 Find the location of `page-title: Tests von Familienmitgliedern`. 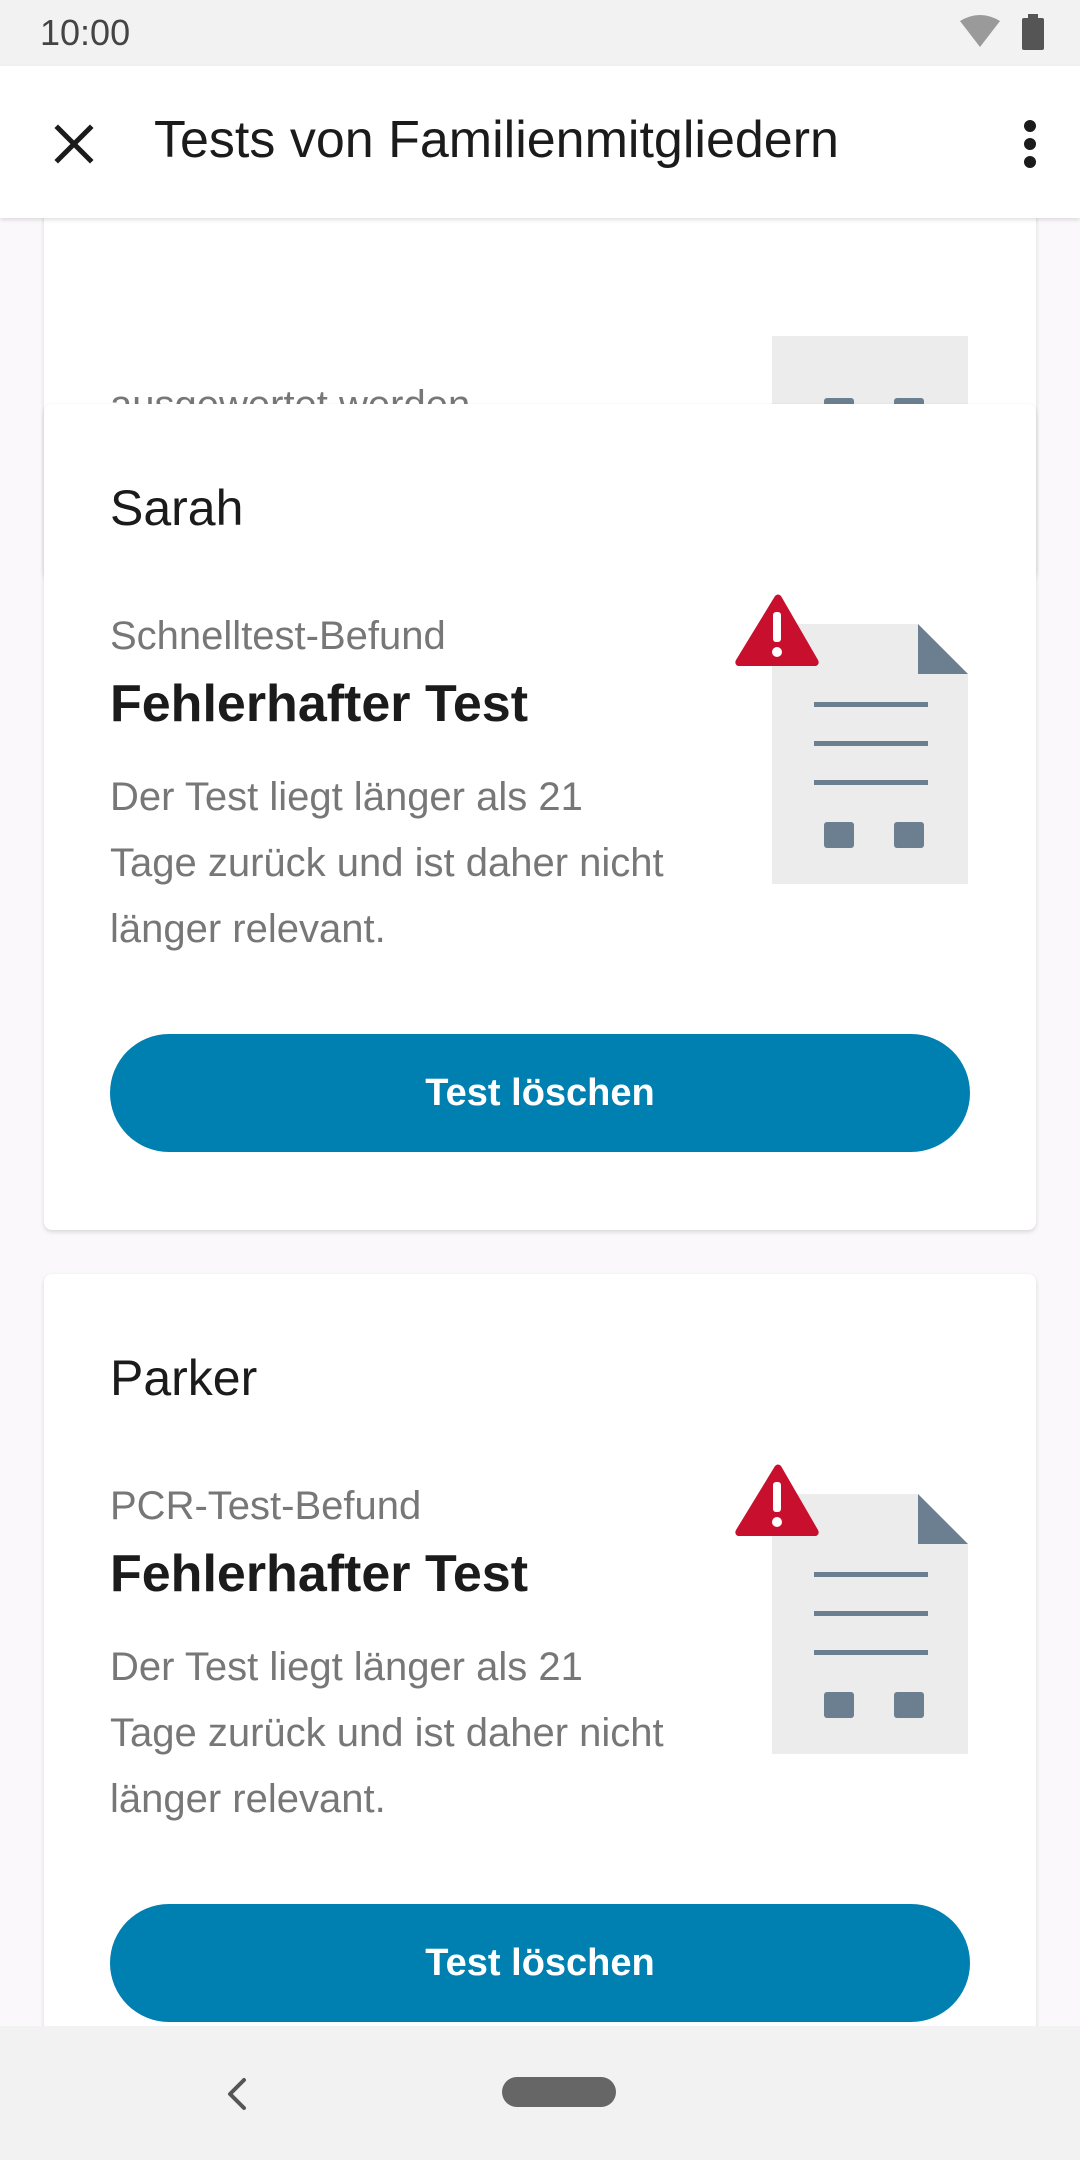

page-title: Tests von Familienmitgliedern is located at coordinates (496, 140).